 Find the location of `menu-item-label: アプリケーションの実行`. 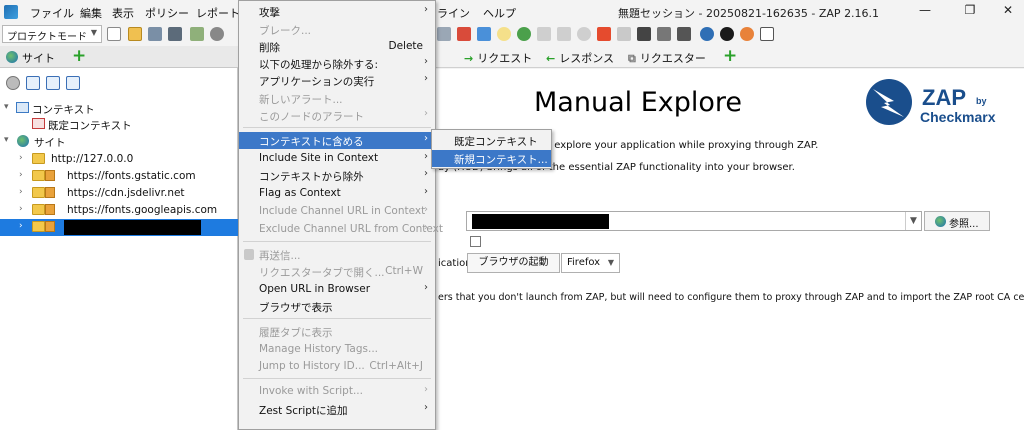

menu-item-label: アプリケーションの実行 is located at coordinates (317, 82).